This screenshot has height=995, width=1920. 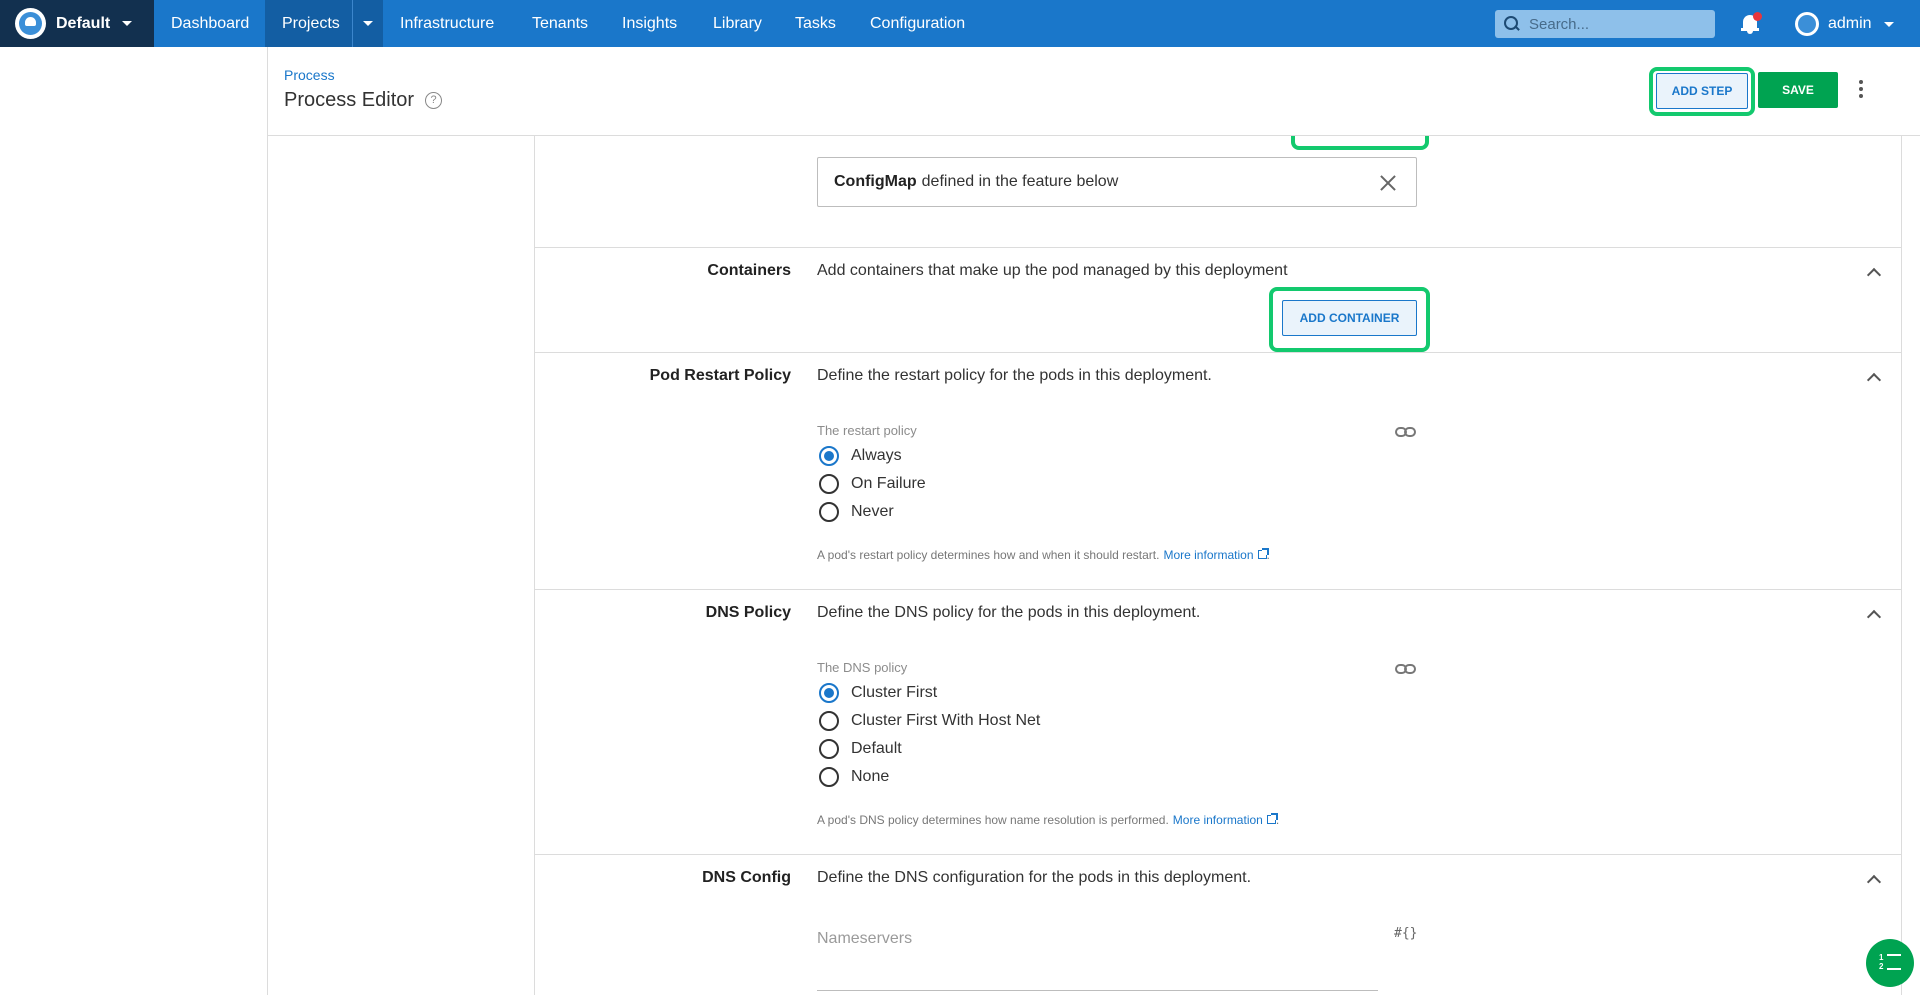 What do you see at coordinates (864, 939) in the screenshot?
I see `nameservers-input: Nameservers` at bounding box center [864, 939].